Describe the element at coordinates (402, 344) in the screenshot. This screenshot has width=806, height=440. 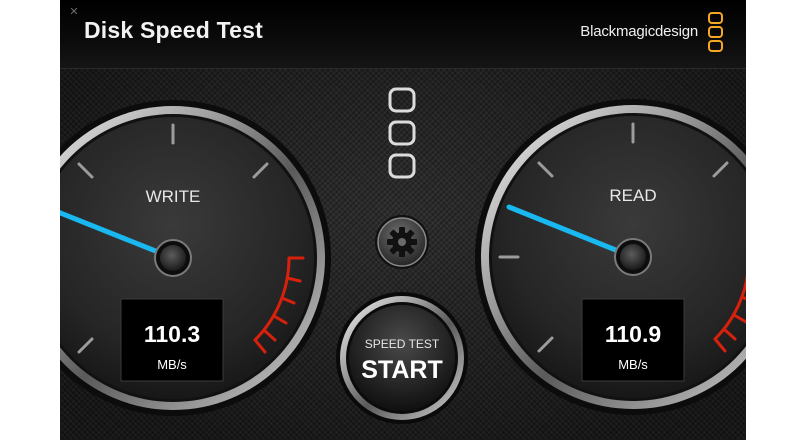
I see `start-button-sublabel: SPEED TEST` at that location.